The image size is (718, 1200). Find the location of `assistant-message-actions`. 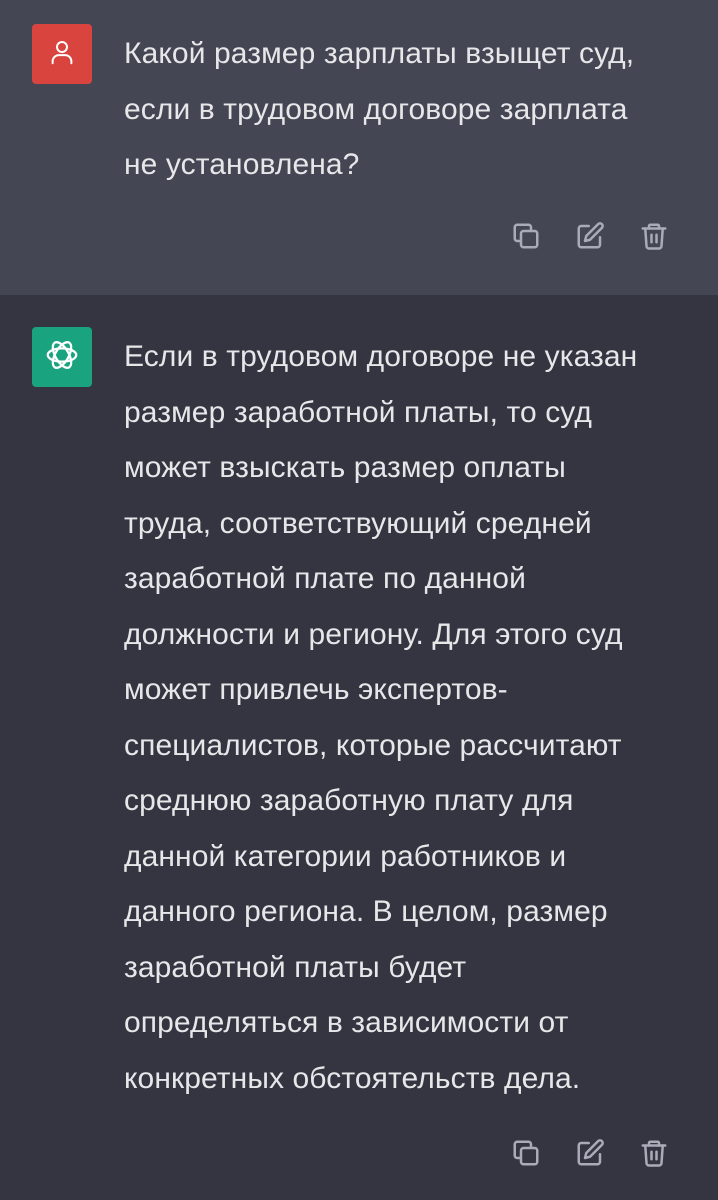

assistant-message-actions is located at coordinates (590, 1155).